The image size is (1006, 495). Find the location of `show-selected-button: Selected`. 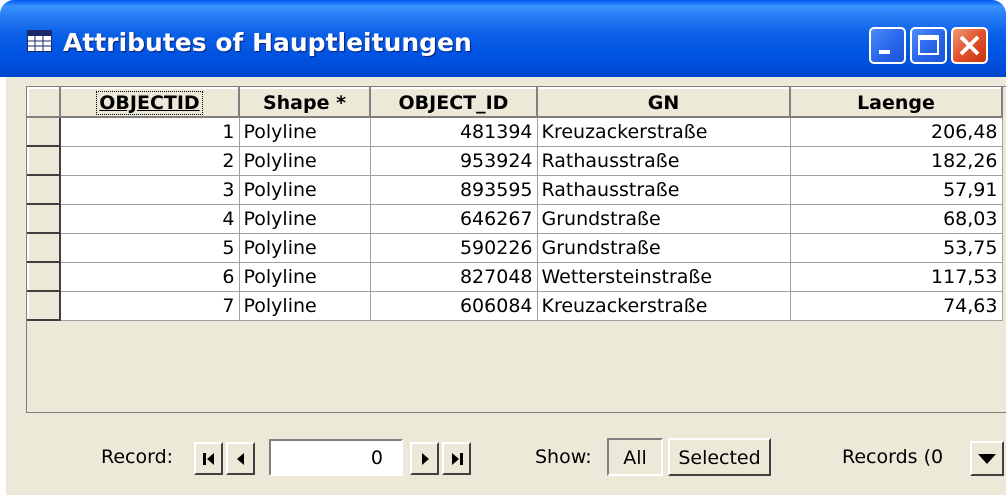

show-selected-button: Selected is located at coordinates (719, 457).